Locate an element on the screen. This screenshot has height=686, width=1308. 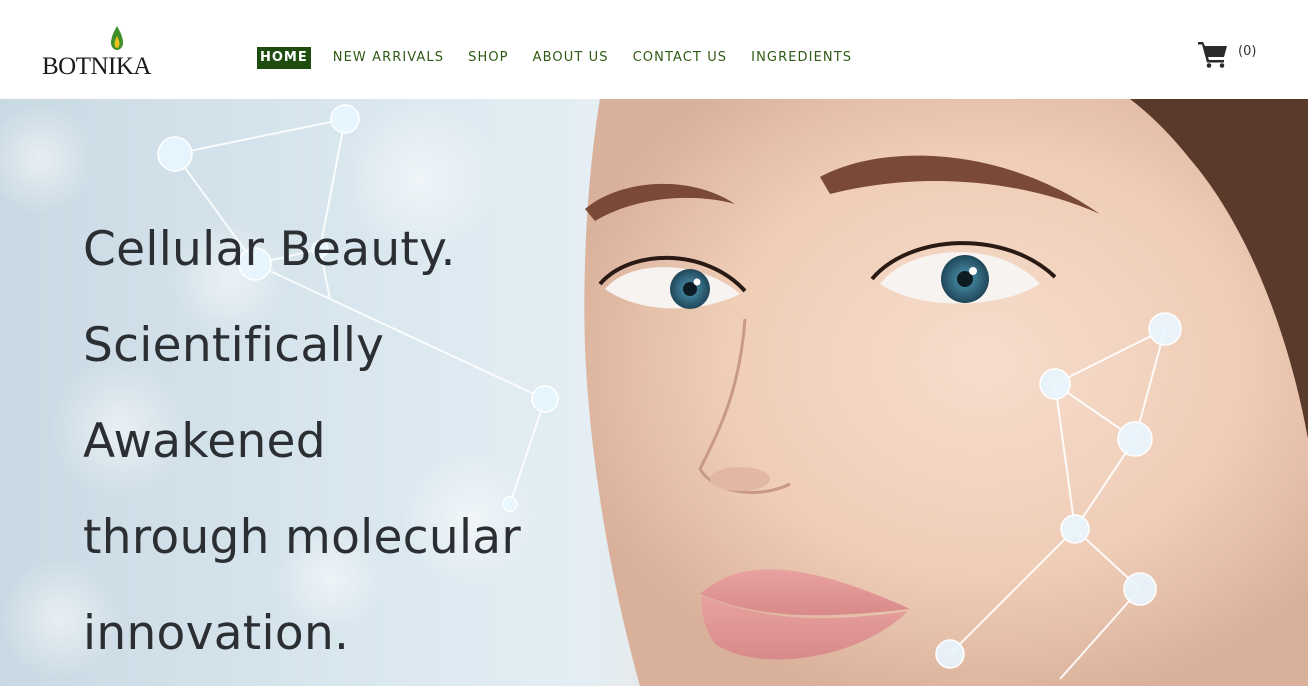
headline-line: Cellular Beauty. is located at coordinates (269, 249).